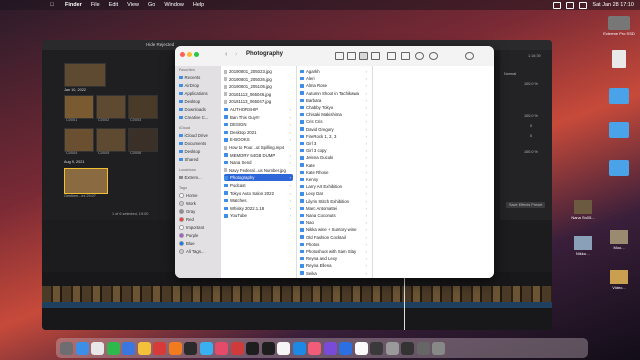 The height and width of the screenshot is (360, 640). Describe the element at coordinates (174, 5) in the screenshot. I see `menu-window: Window` at that location.